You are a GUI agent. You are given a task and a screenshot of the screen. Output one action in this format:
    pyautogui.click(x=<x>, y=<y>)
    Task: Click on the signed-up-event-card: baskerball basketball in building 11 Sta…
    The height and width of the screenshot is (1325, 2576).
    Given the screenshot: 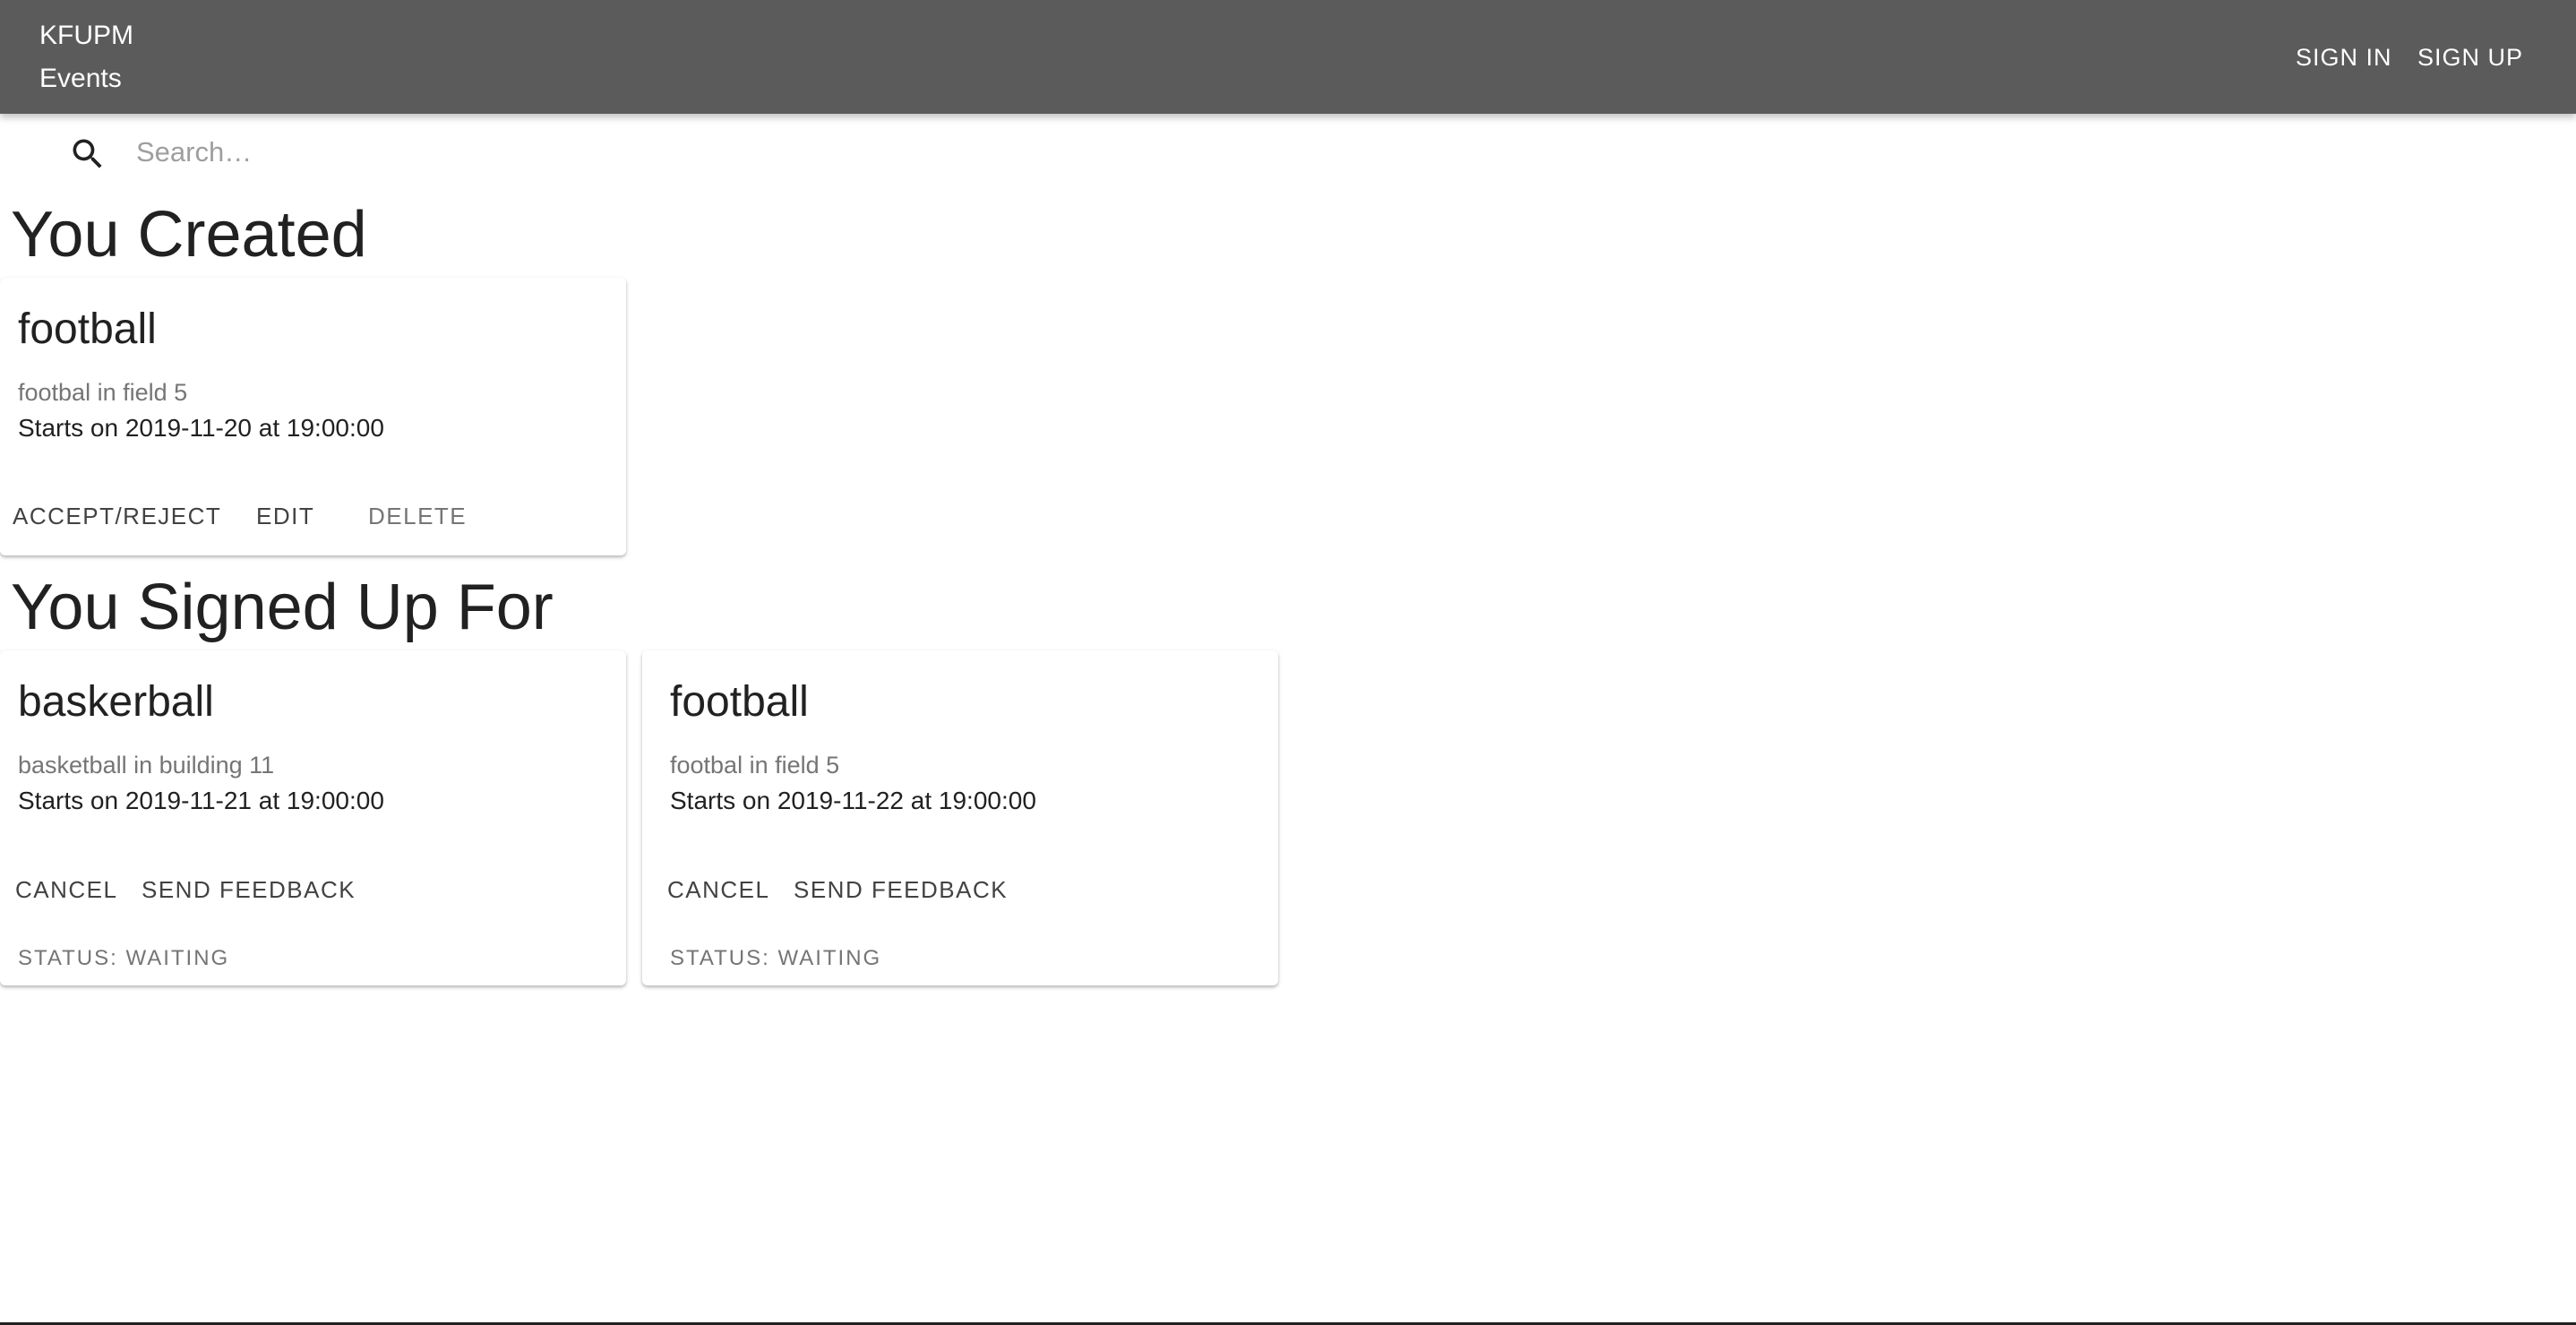 What is the action you would take?
    pyautogui.click(x=313, y=818)
    